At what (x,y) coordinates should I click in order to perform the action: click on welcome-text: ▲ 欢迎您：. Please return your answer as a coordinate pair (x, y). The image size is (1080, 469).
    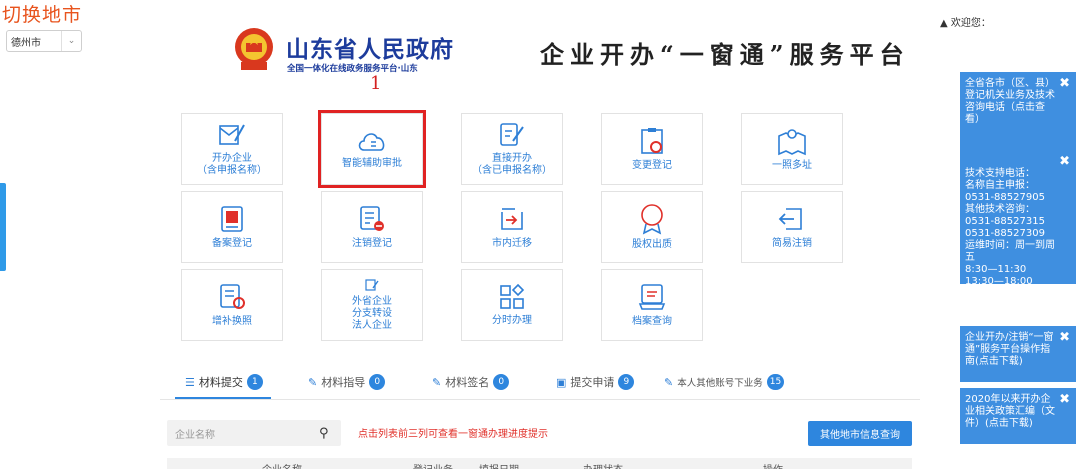
    Looking at the image, I should click on (965, 21).